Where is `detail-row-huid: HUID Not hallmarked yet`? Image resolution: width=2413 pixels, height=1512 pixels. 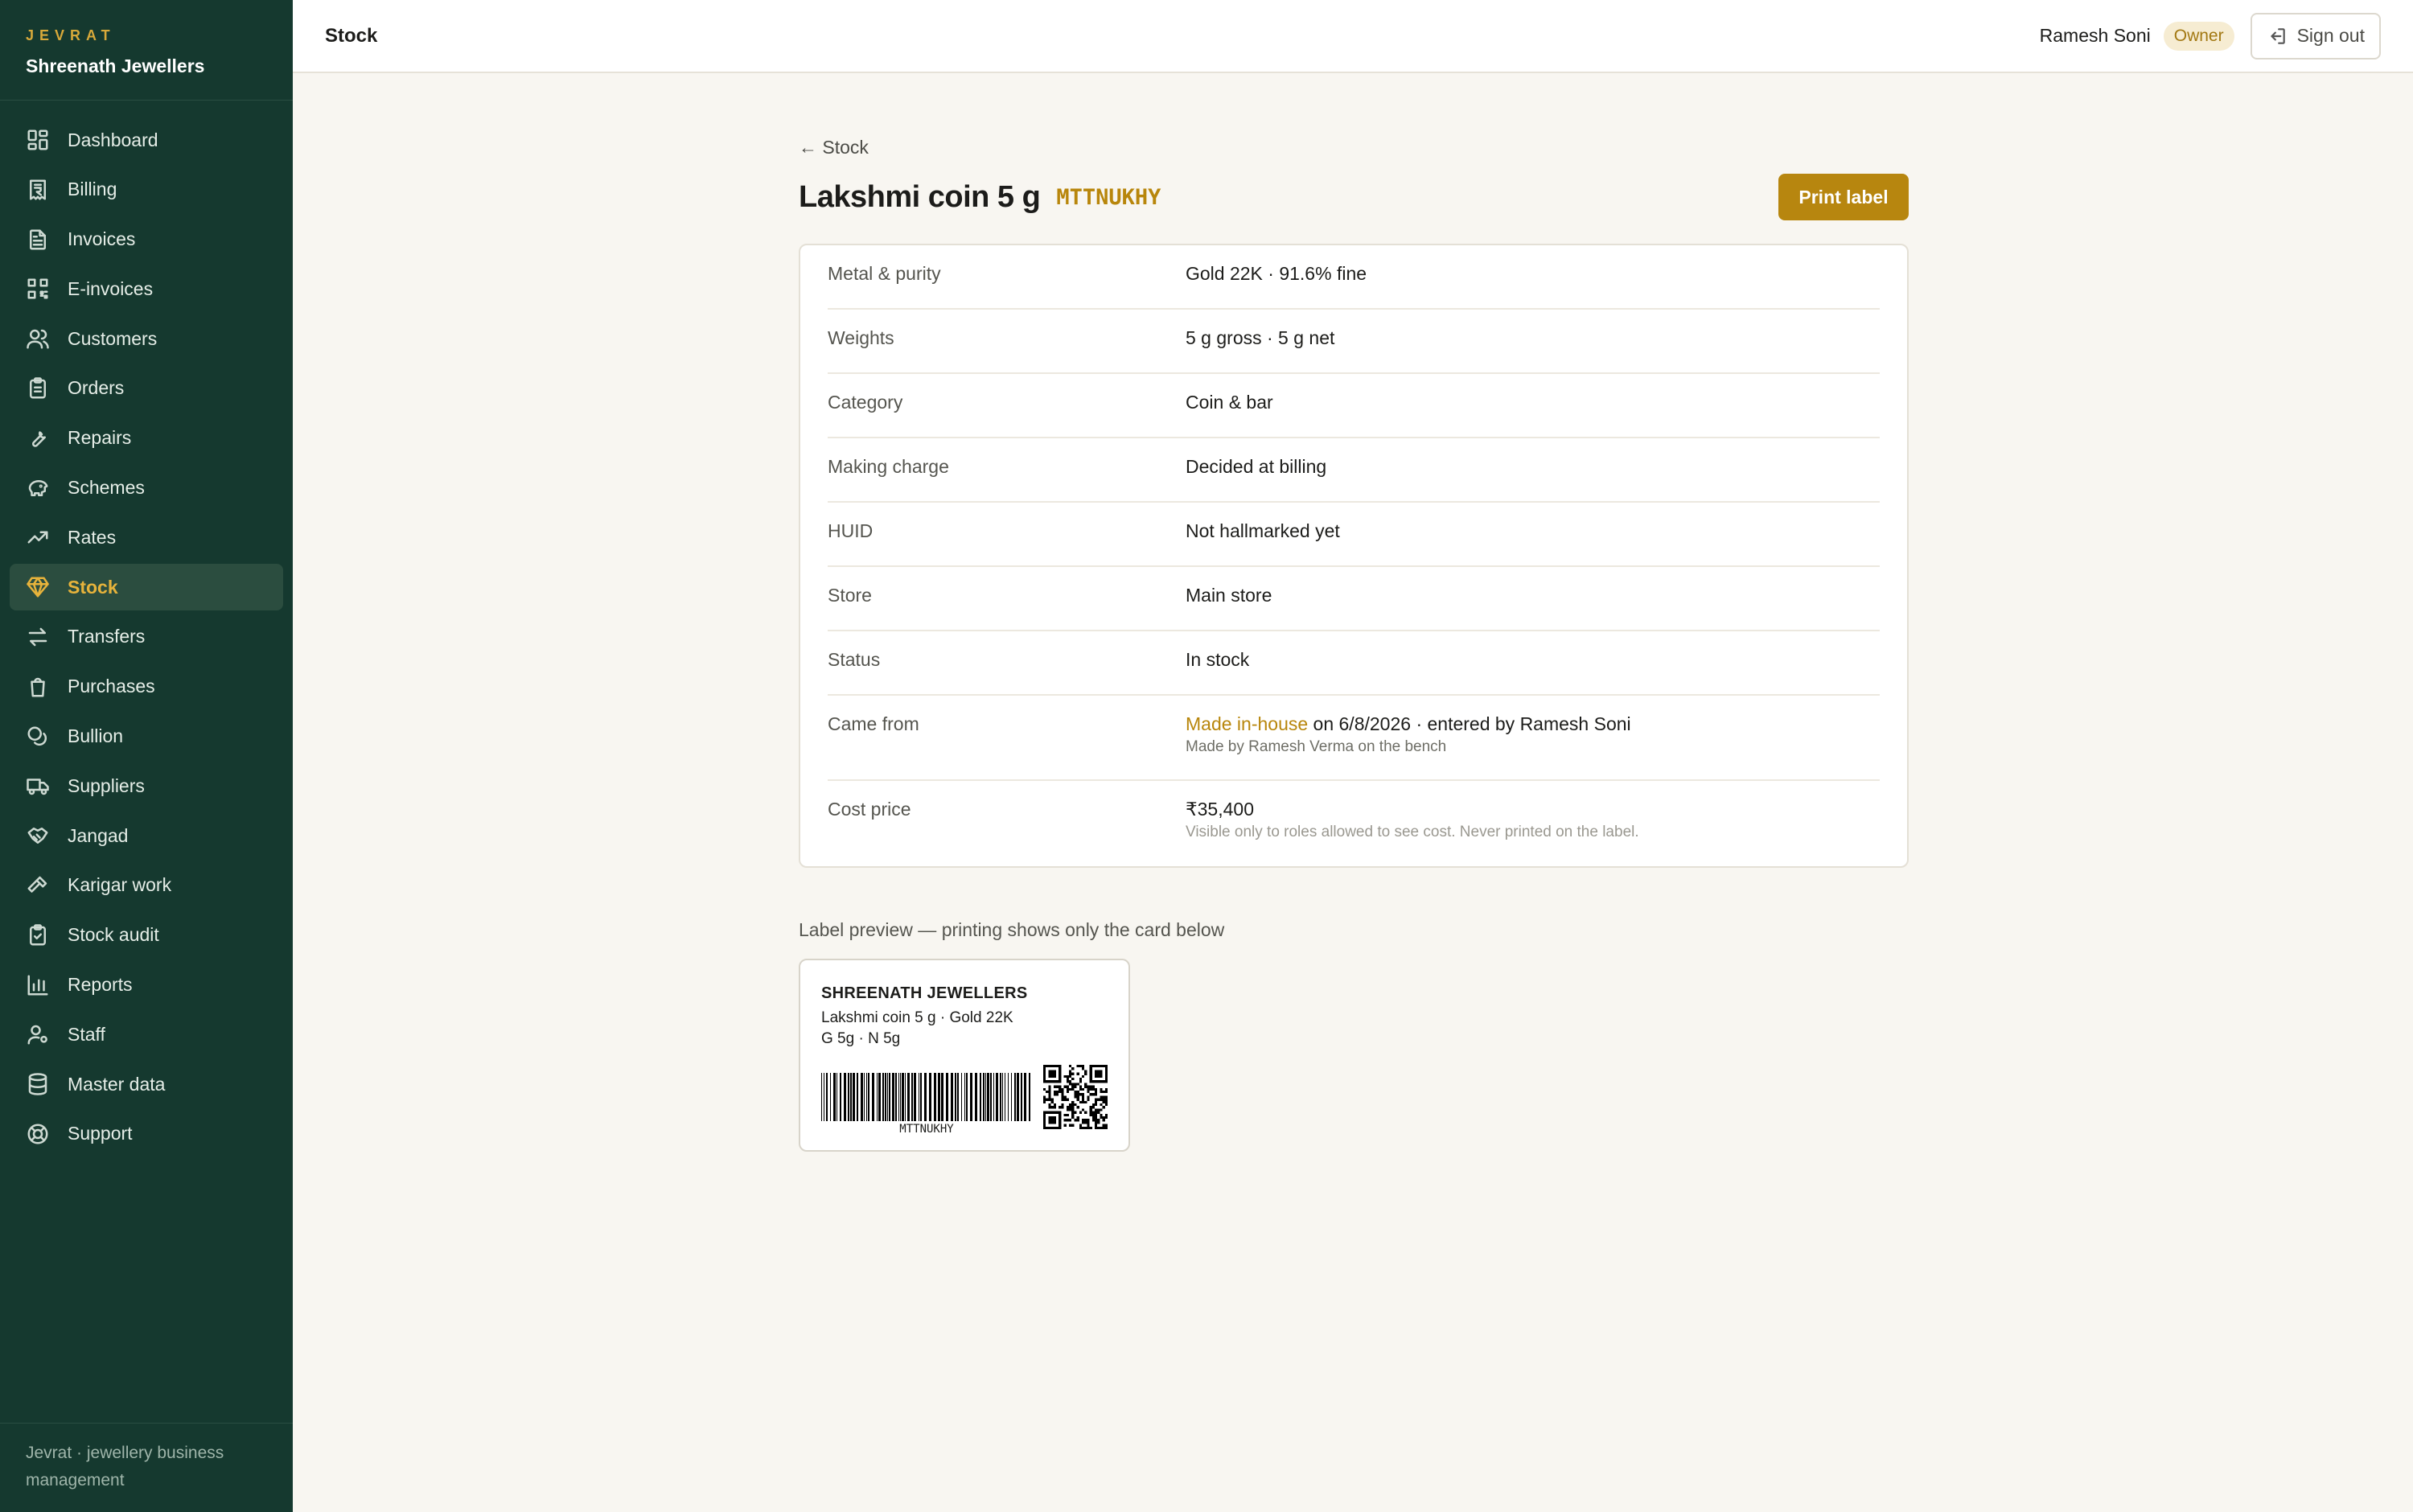 detail-row-huid: HUID Not hallmarked yet is located at coordinates (1354, 535).